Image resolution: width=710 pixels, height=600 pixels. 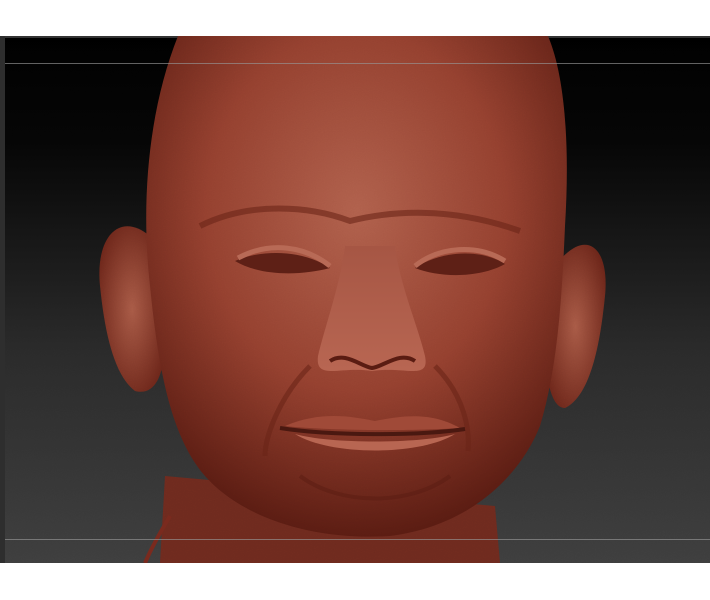 What do you see at coordinates (357, 63) in the screenshot?
I see `top-guide-line` at bounding box center [357, 63].